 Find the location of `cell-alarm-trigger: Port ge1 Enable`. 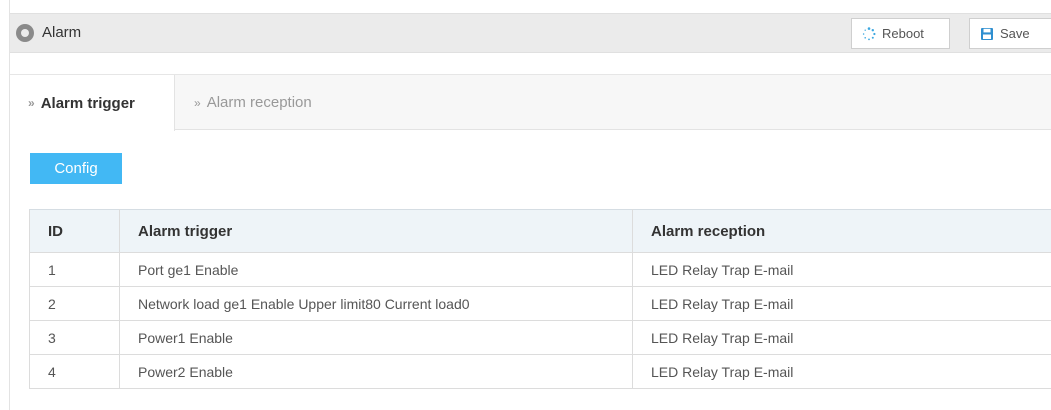

cell-alarm-trigger: Port ge1 Enable is located at coordinates (376, 269).